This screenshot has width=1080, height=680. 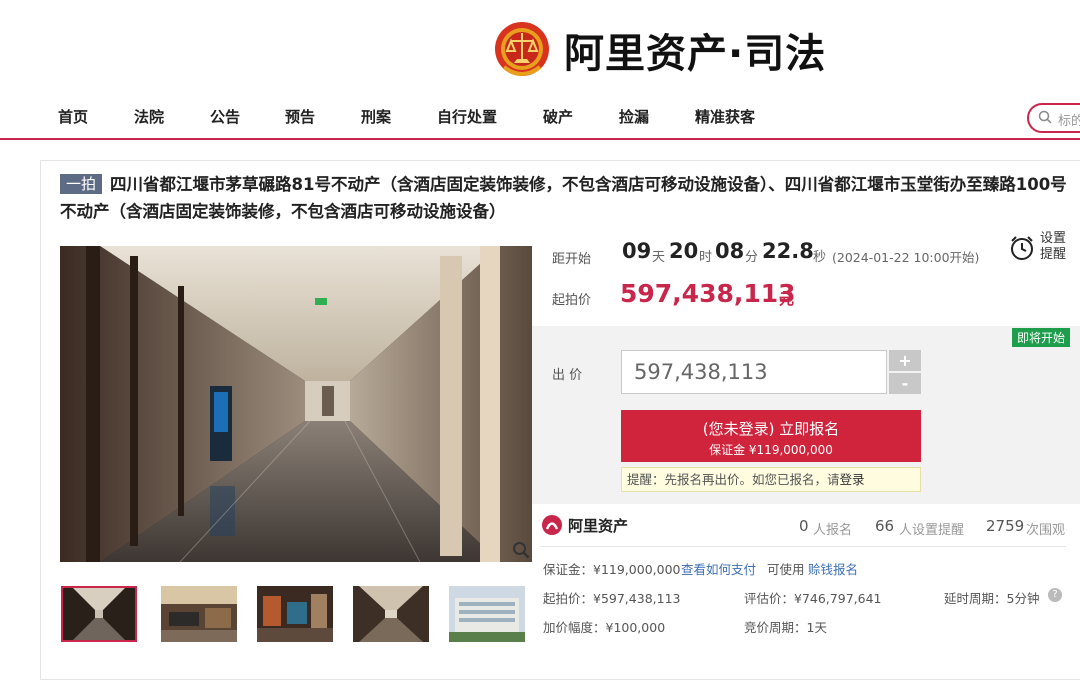 I want to click on search-icon, so click(x=1045, y=117).